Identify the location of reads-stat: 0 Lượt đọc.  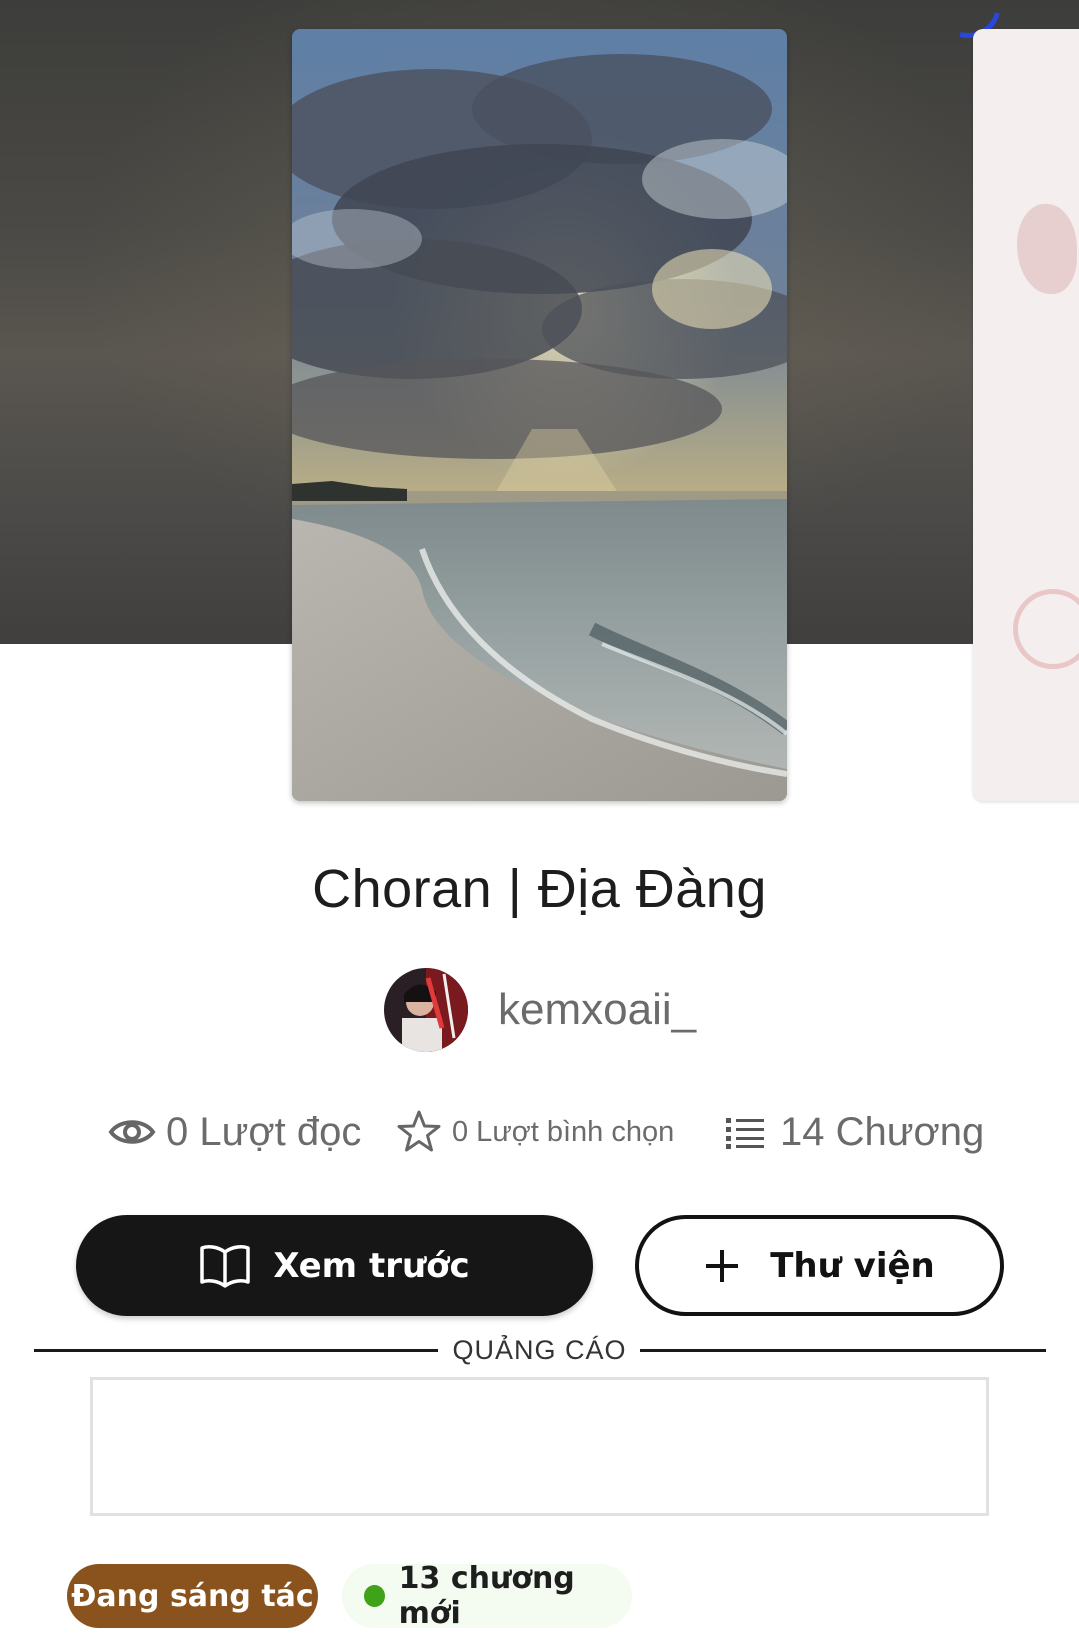
(234, 1132).